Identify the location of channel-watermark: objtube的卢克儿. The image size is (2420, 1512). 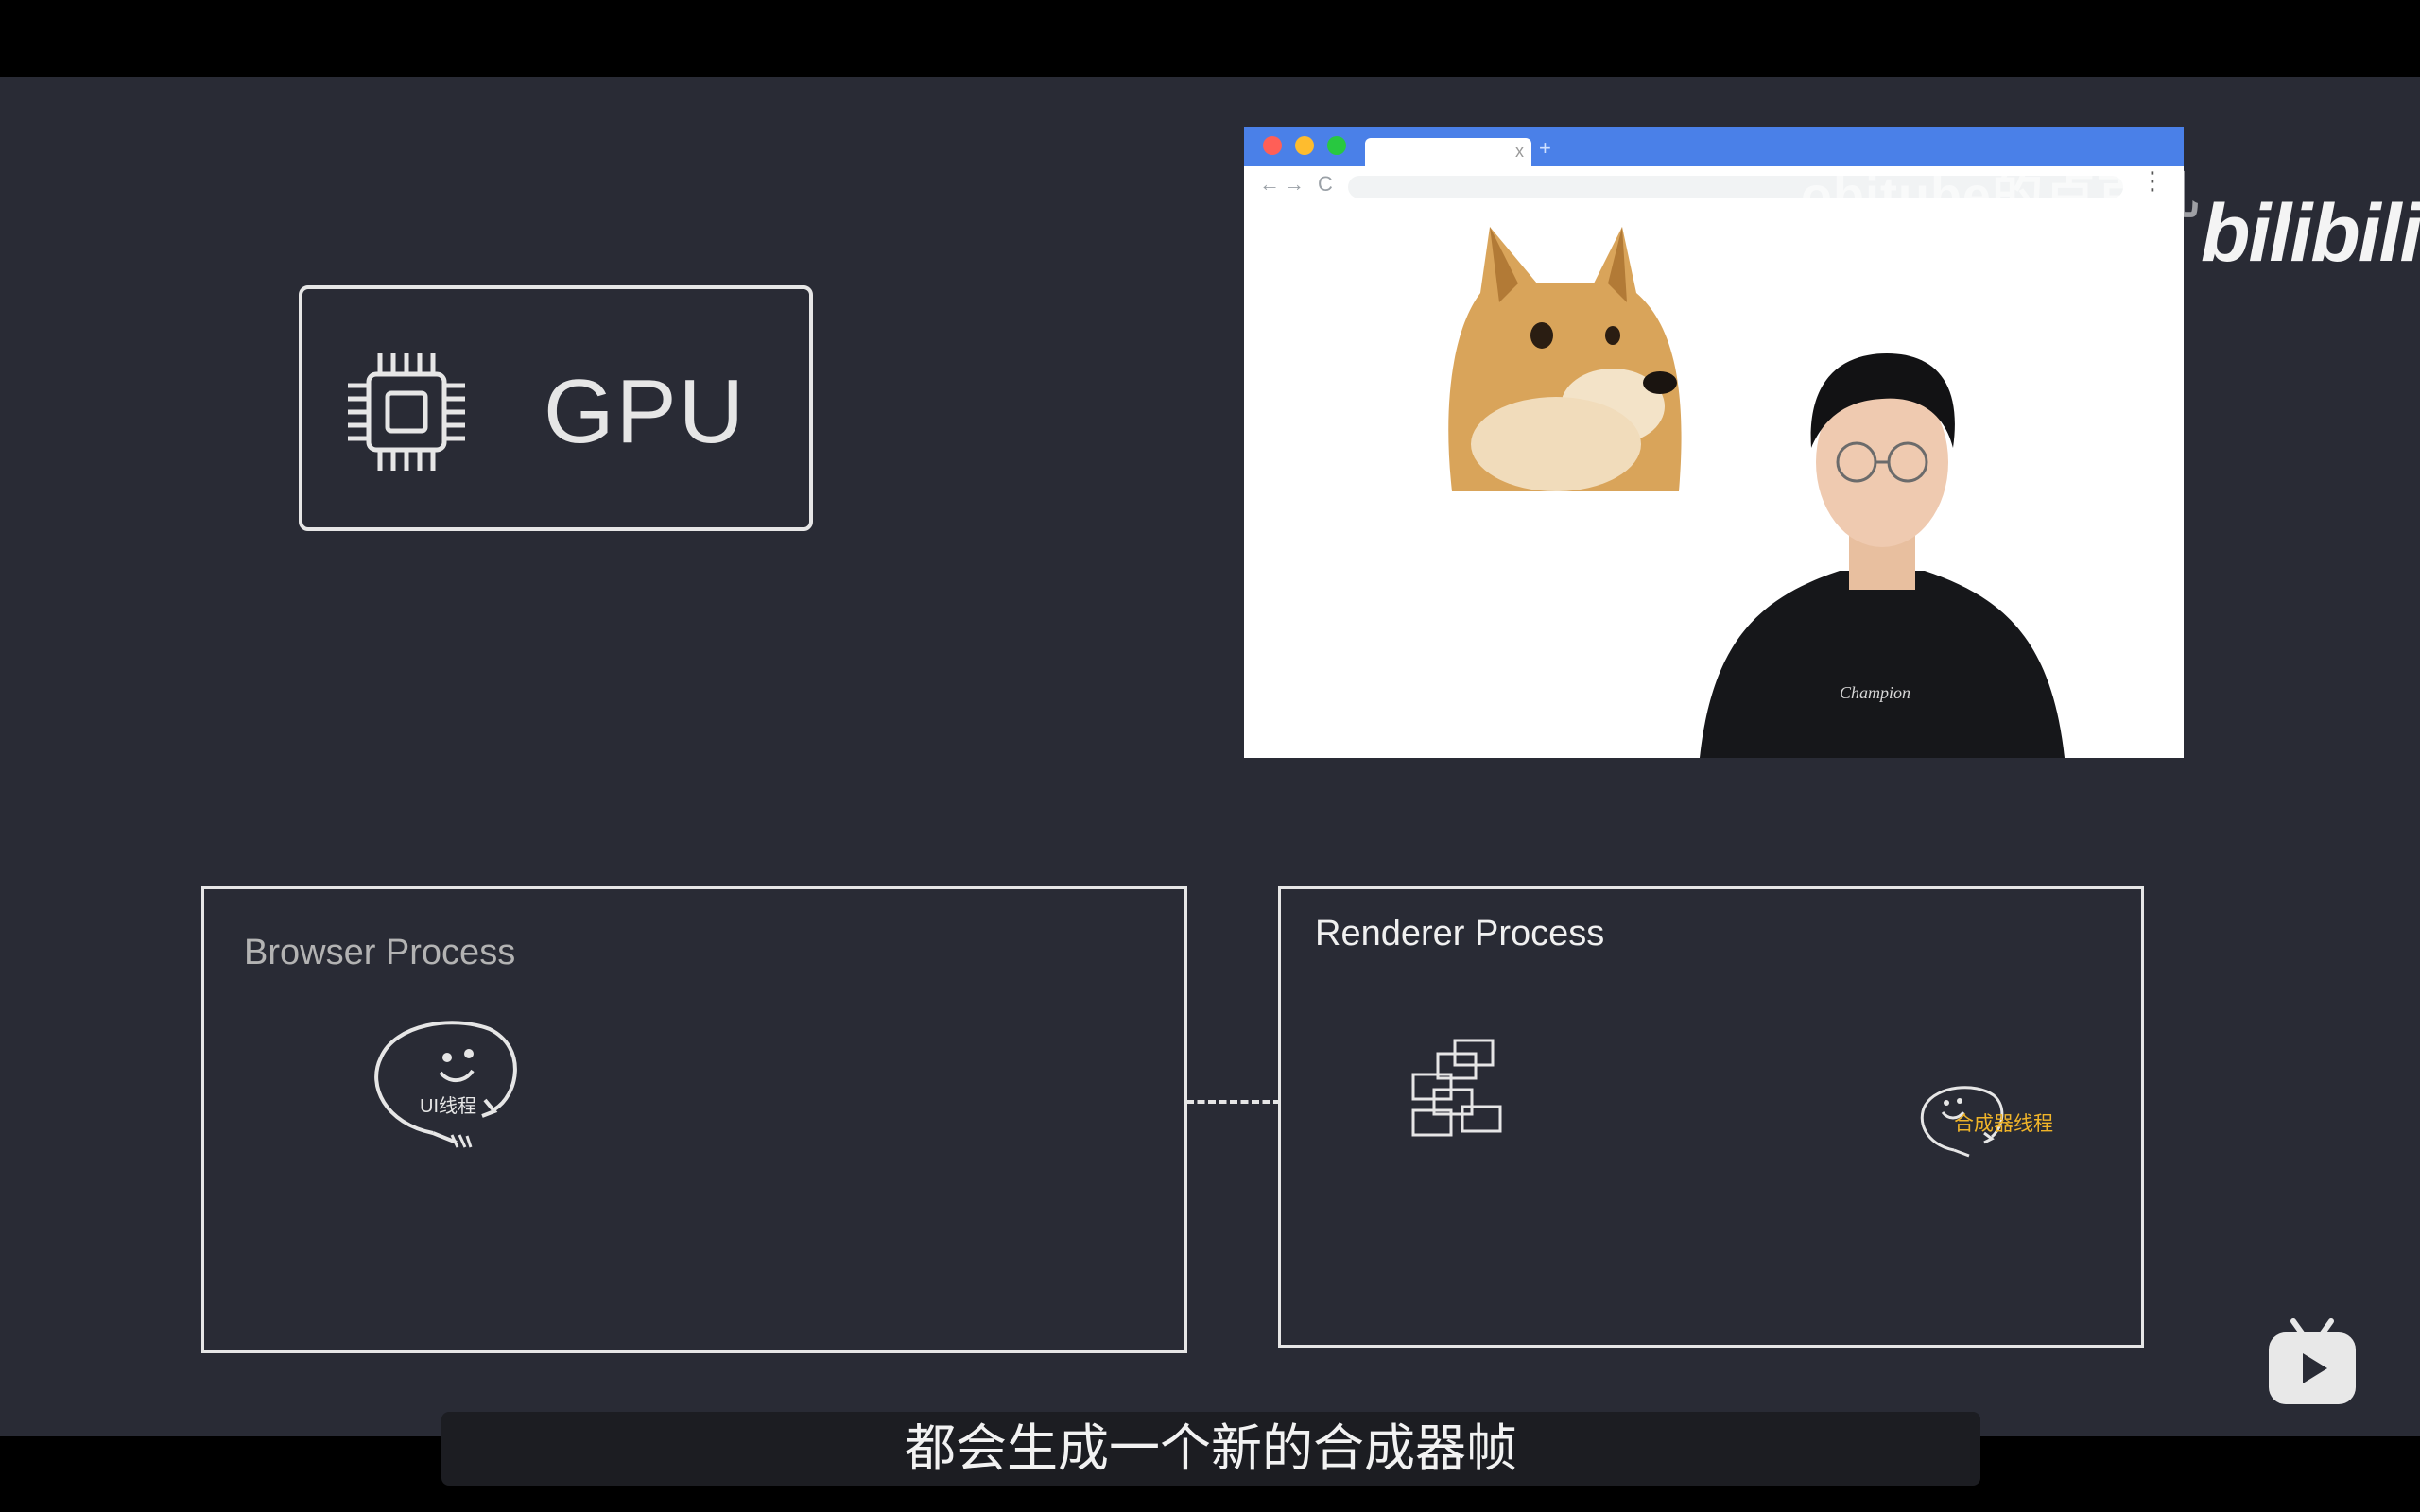
(2000, 195).